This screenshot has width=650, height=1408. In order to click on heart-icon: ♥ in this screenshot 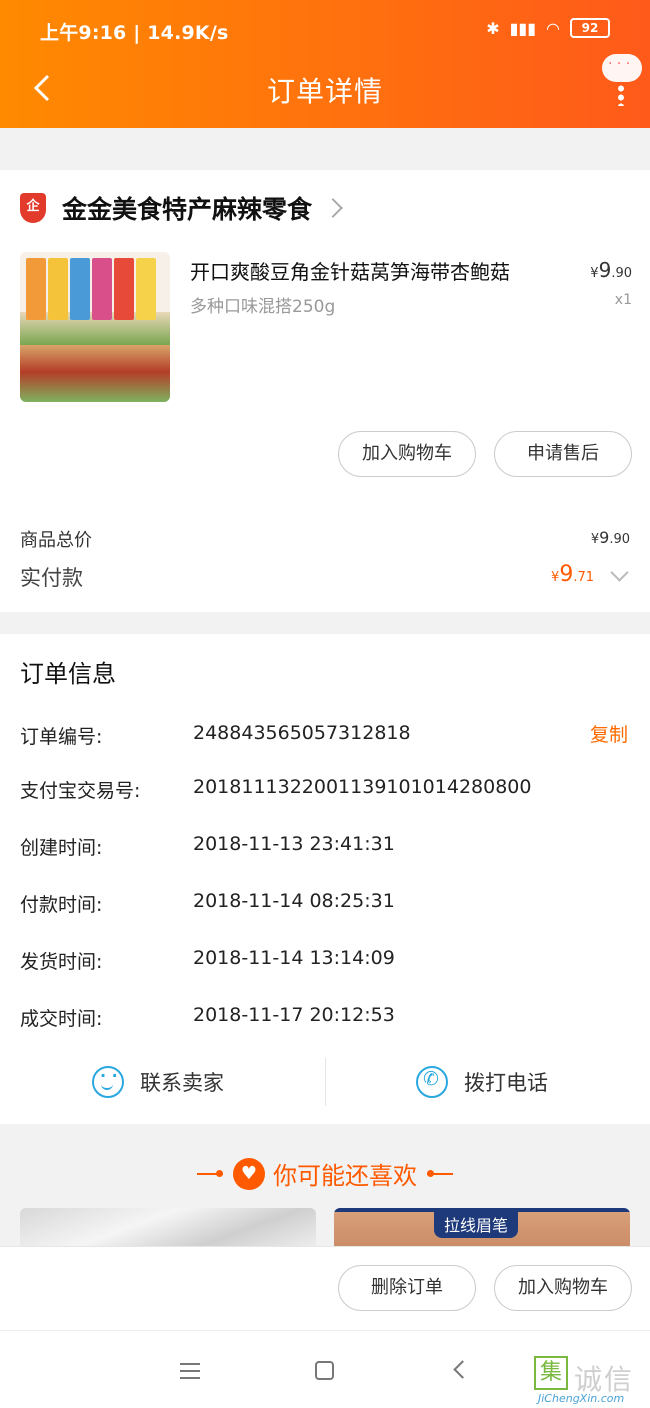, I will do `click(249, 1173)`.